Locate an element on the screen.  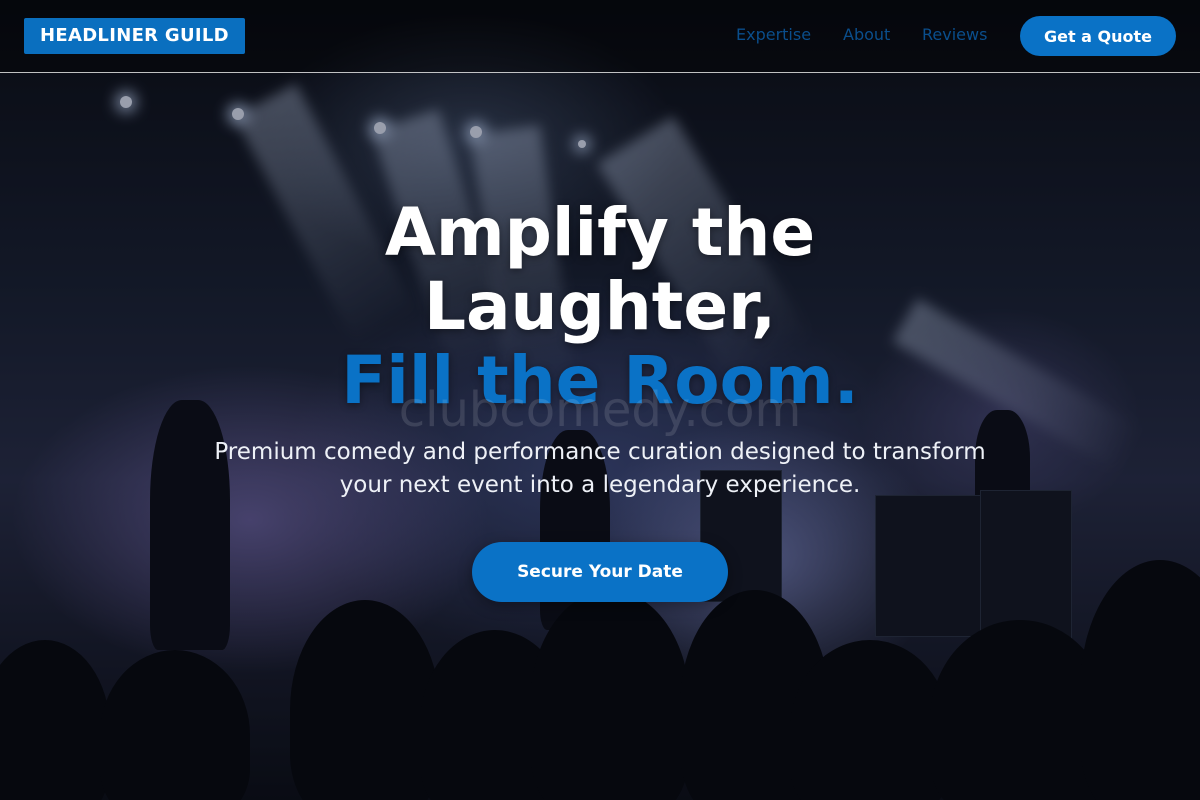
headline-line-1: Amplify the is located at coordinates (600, 232).